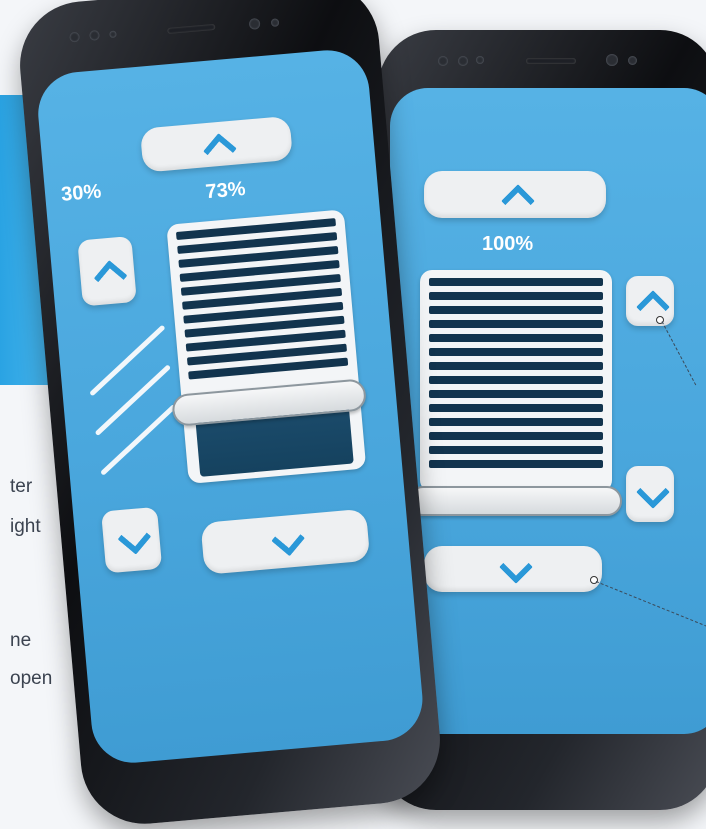 The height and width of the screenshot is (829, 706). What do you see at coordinates (21, 486) in the screenshot?
I see `background-text-fragment: ter` at bounding box center [21, 486].